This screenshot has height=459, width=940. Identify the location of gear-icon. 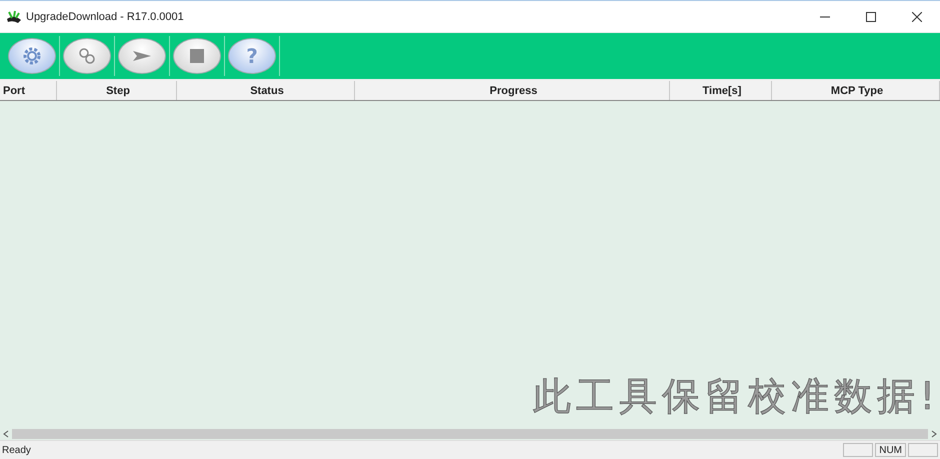
(32, 56).